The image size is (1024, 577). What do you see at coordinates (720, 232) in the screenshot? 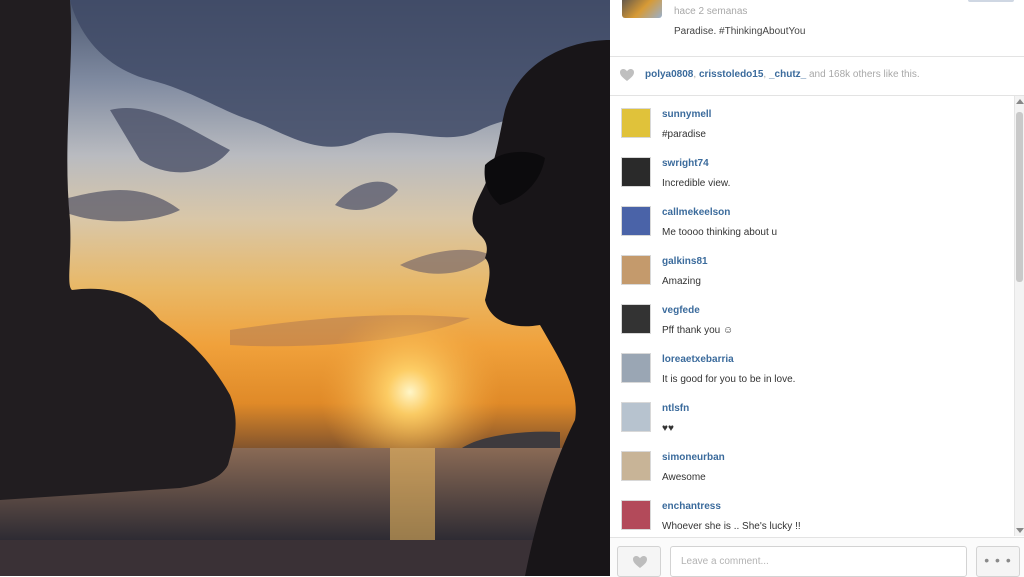
I see `comment-text: Me toooo thinking about u` at bounding box center [720, 232].